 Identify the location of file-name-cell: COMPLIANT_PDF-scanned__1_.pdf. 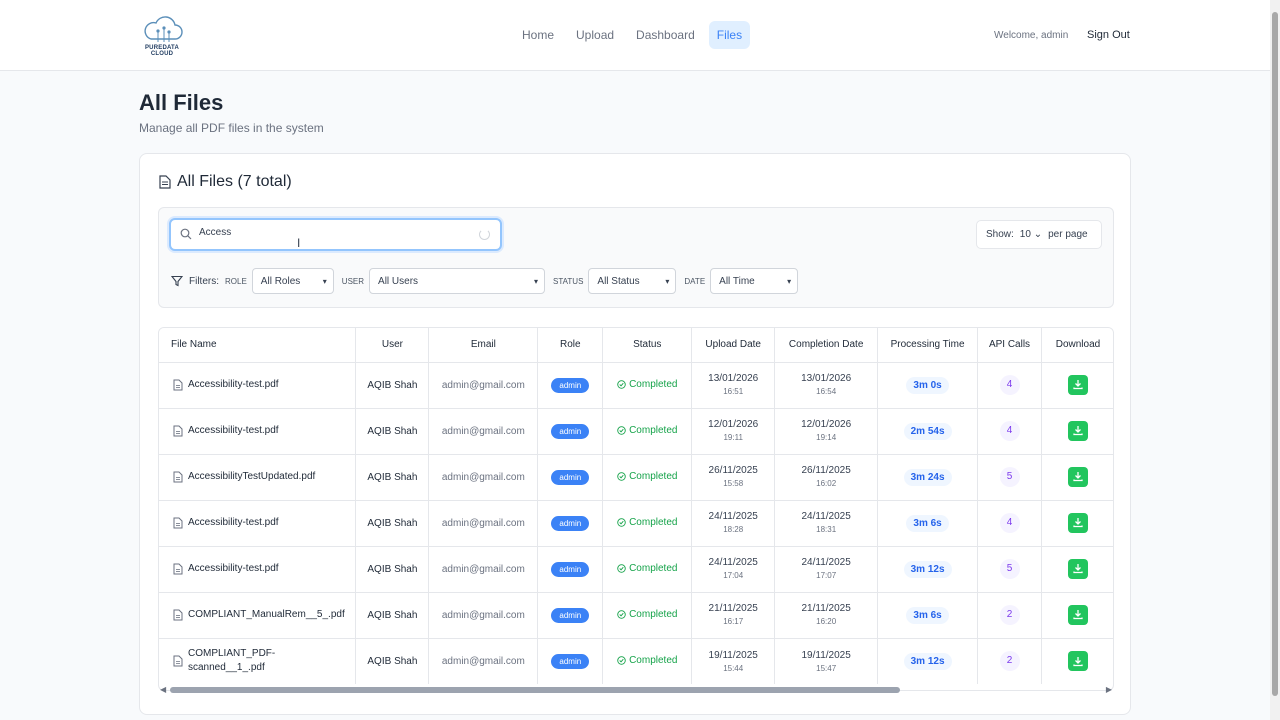
(258, 661).